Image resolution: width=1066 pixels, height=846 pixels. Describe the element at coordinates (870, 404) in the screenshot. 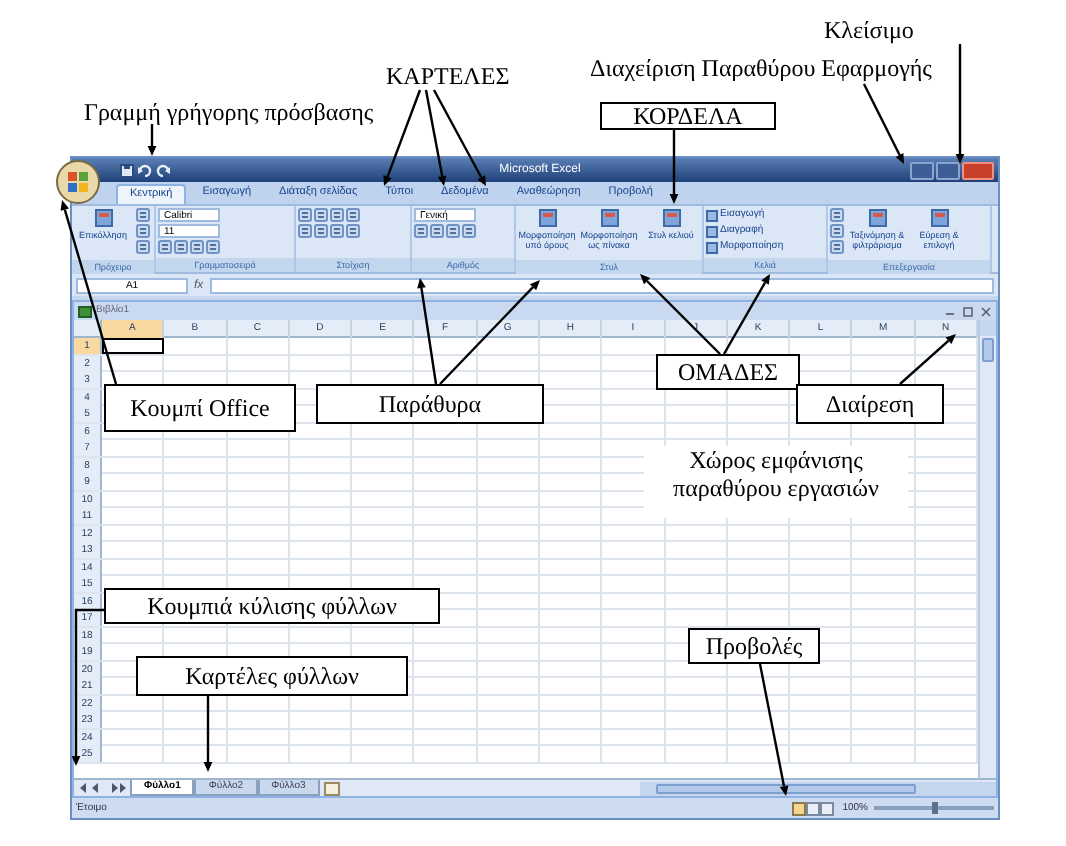

I see `callout-label: Διαίρεση` at that location.